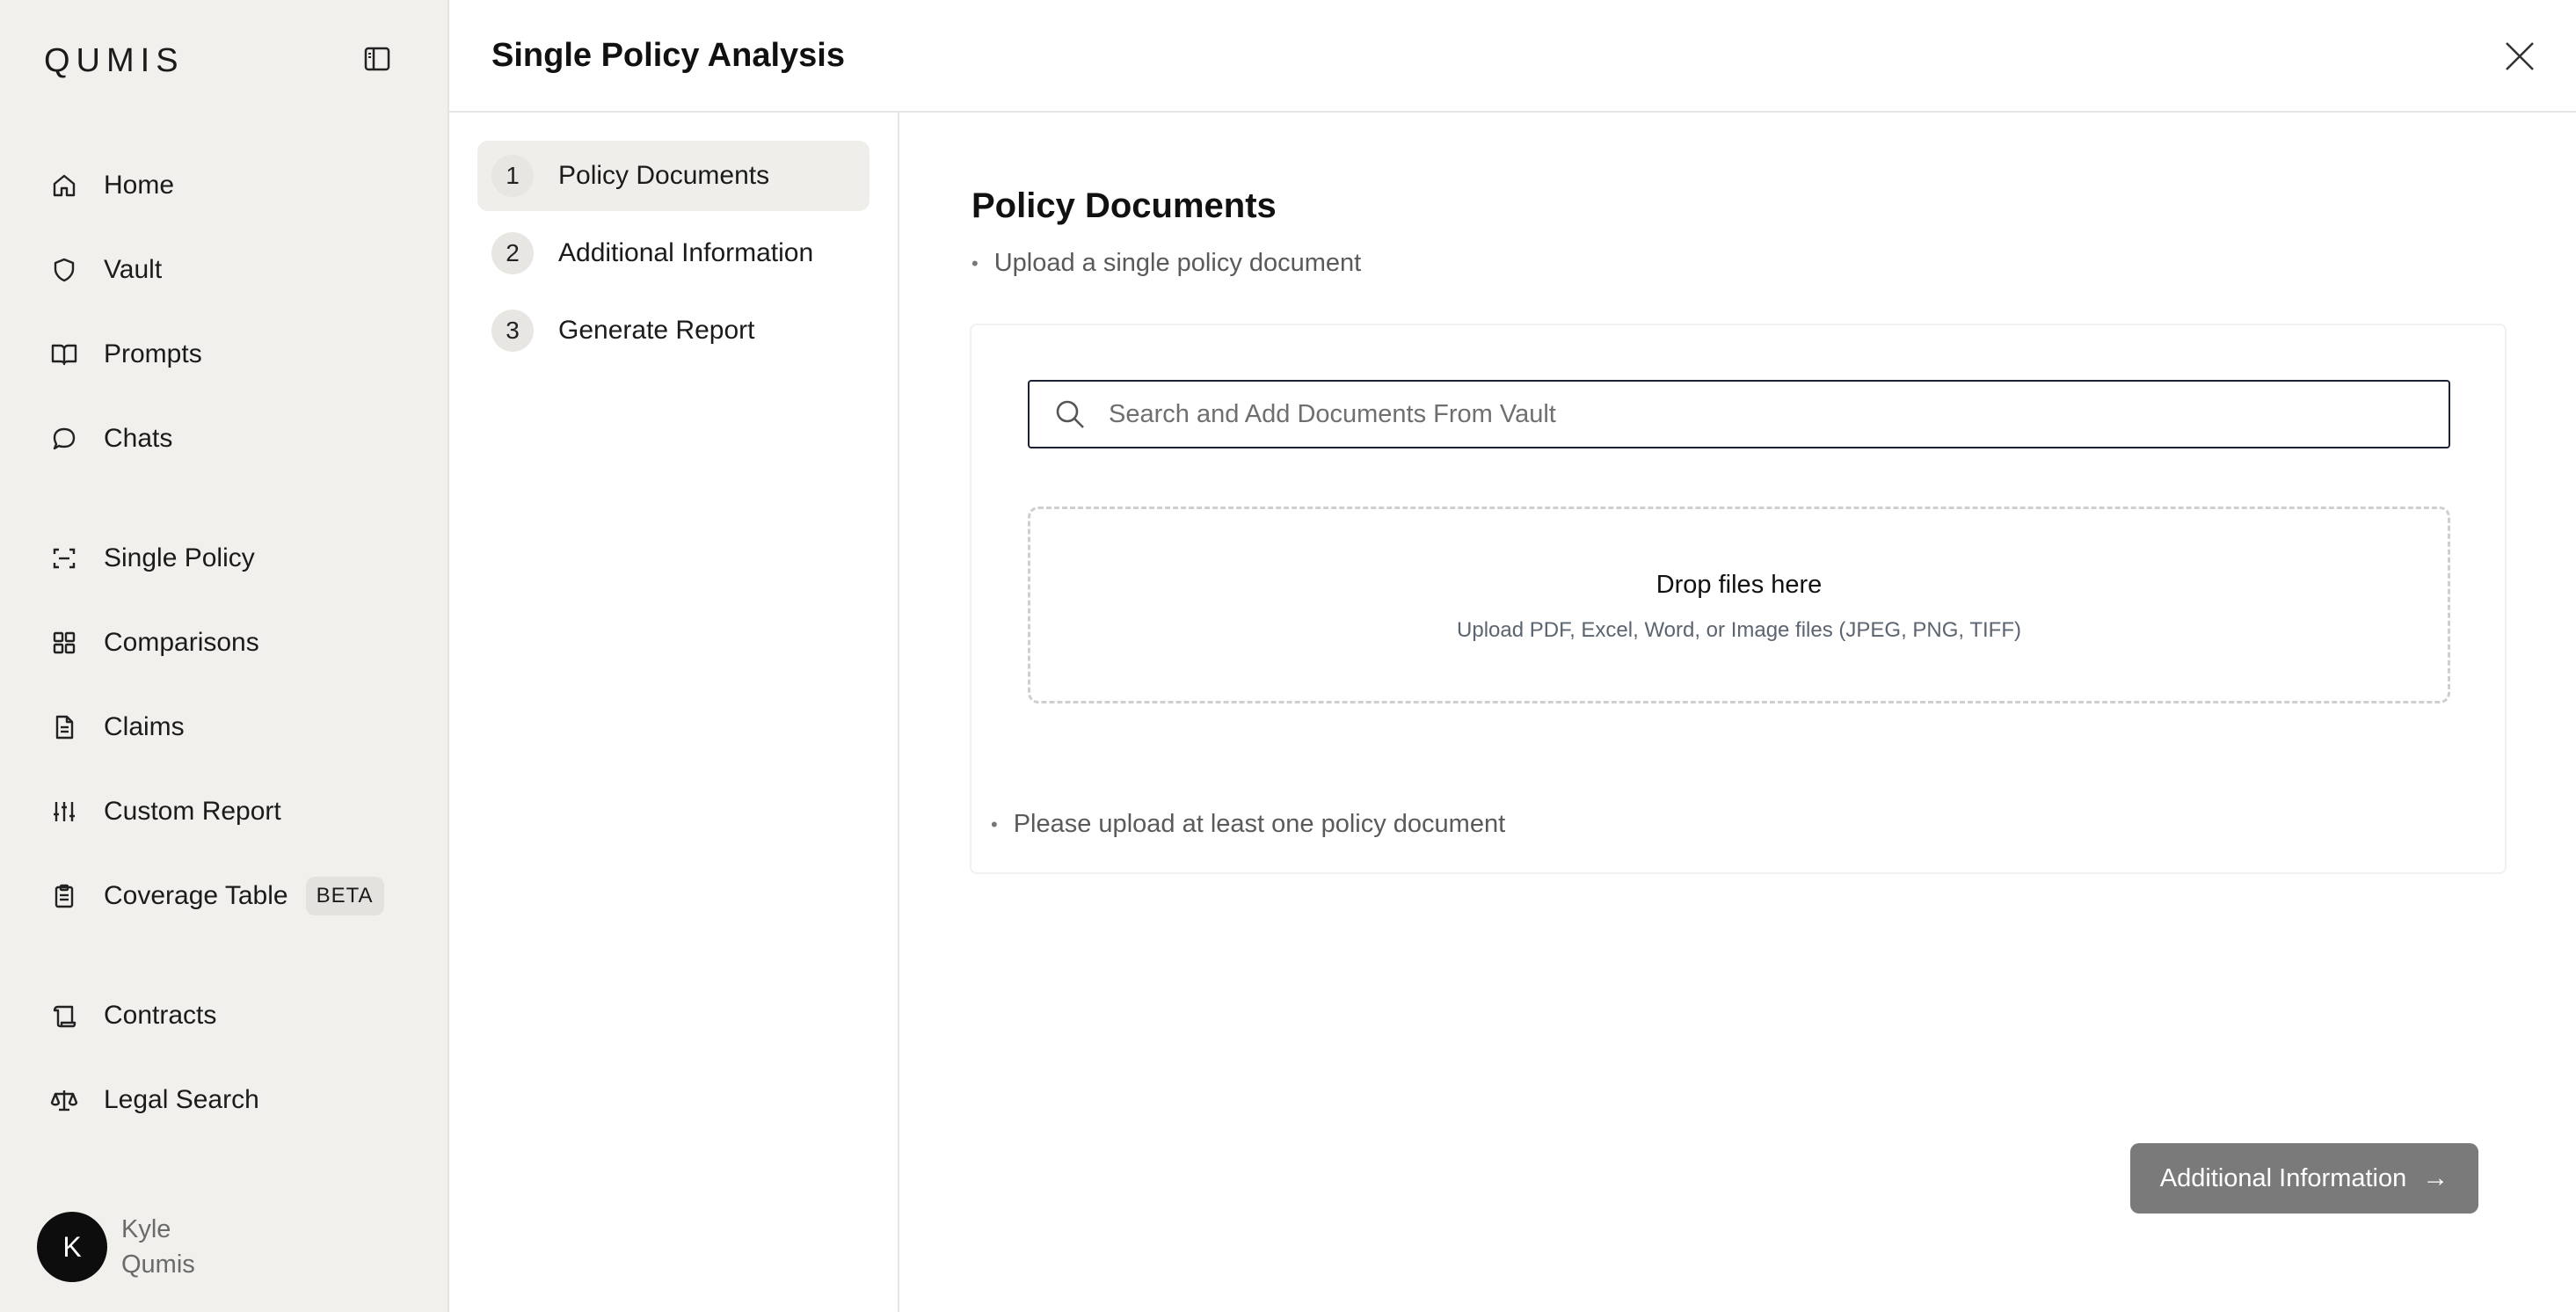 The image size is (2576, 1312). Describe the element at coordinates (153, 353) in the screenshot. I see `sidebar-item-label: Prompts` at that location.